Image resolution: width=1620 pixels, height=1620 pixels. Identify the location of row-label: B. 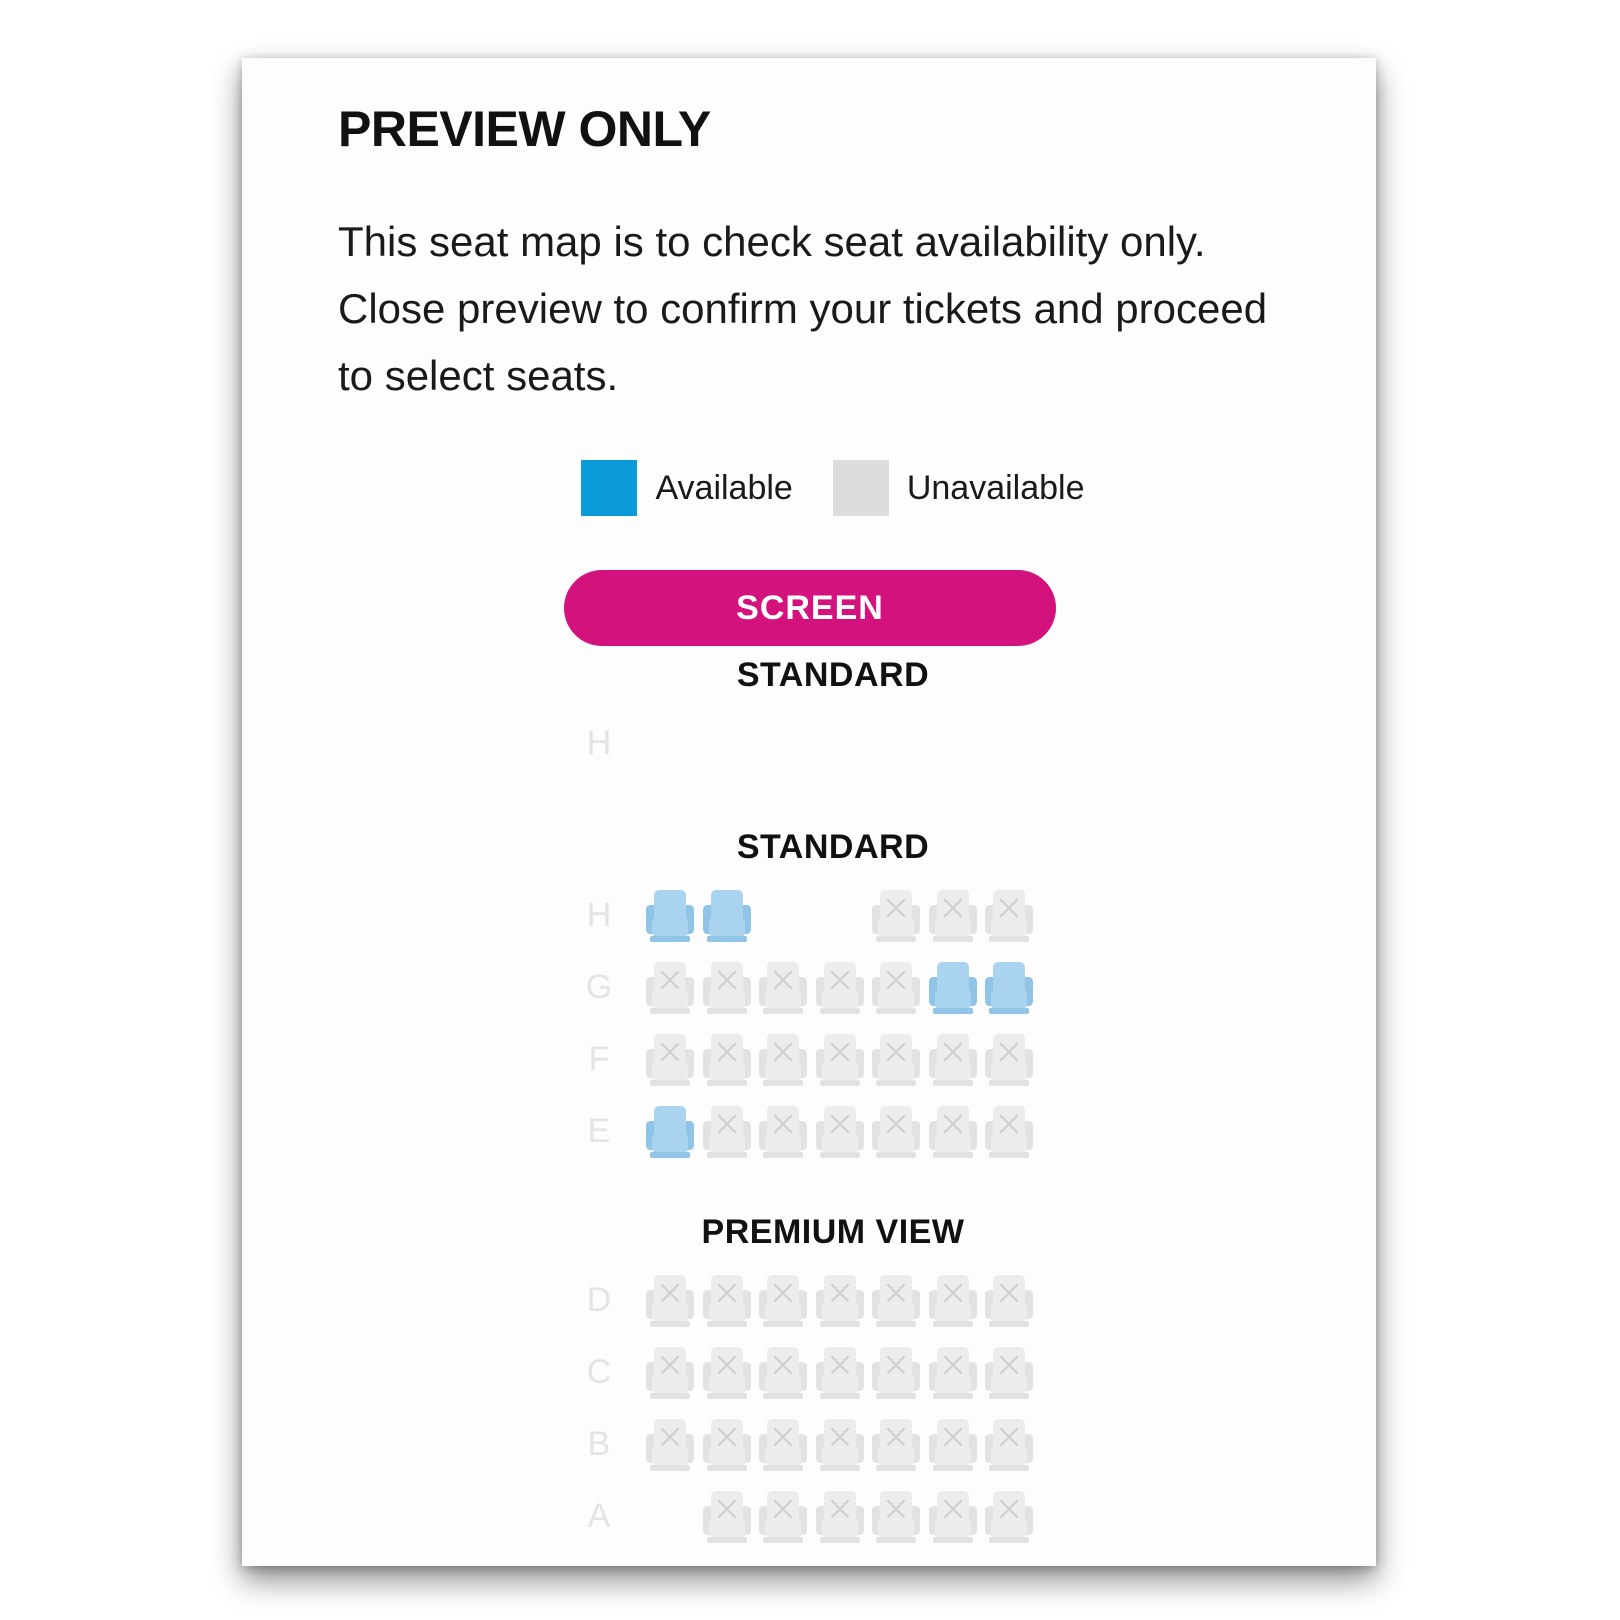
(599, 1444).